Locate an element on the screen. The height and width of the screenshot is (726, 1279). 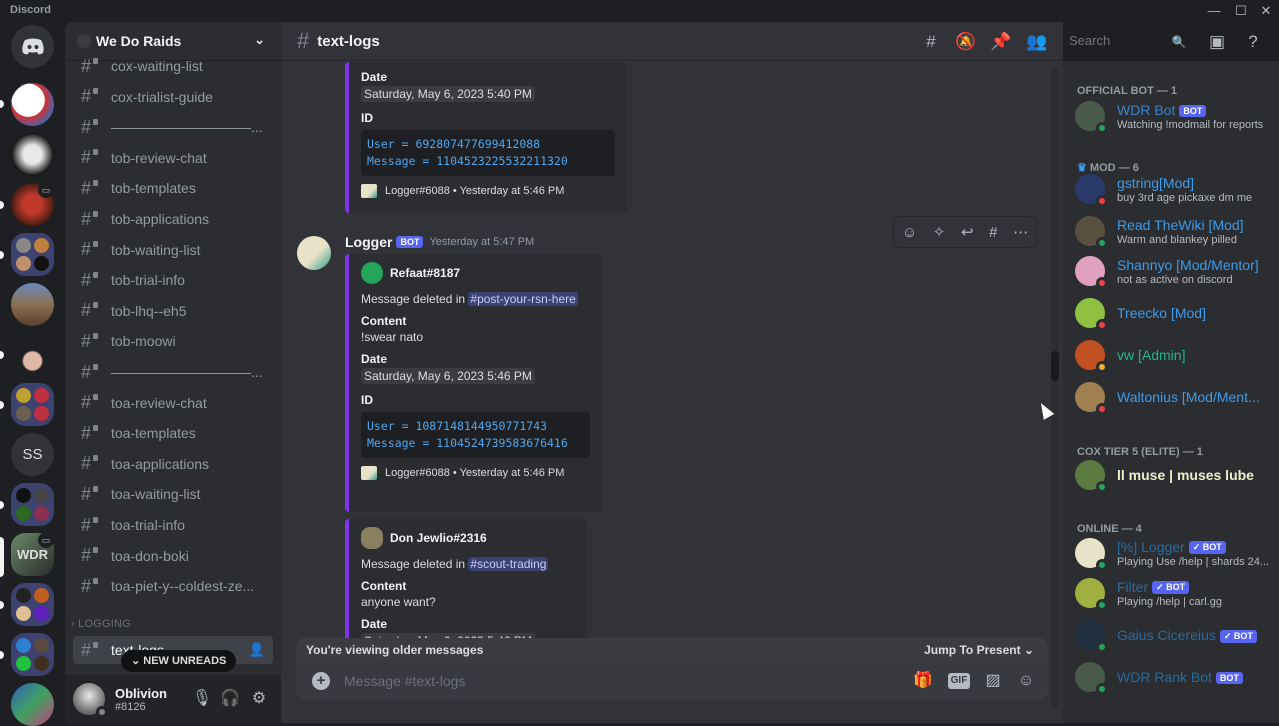
member-item: WDR Rank Bot BOT is located at coordinates (1175, 677).